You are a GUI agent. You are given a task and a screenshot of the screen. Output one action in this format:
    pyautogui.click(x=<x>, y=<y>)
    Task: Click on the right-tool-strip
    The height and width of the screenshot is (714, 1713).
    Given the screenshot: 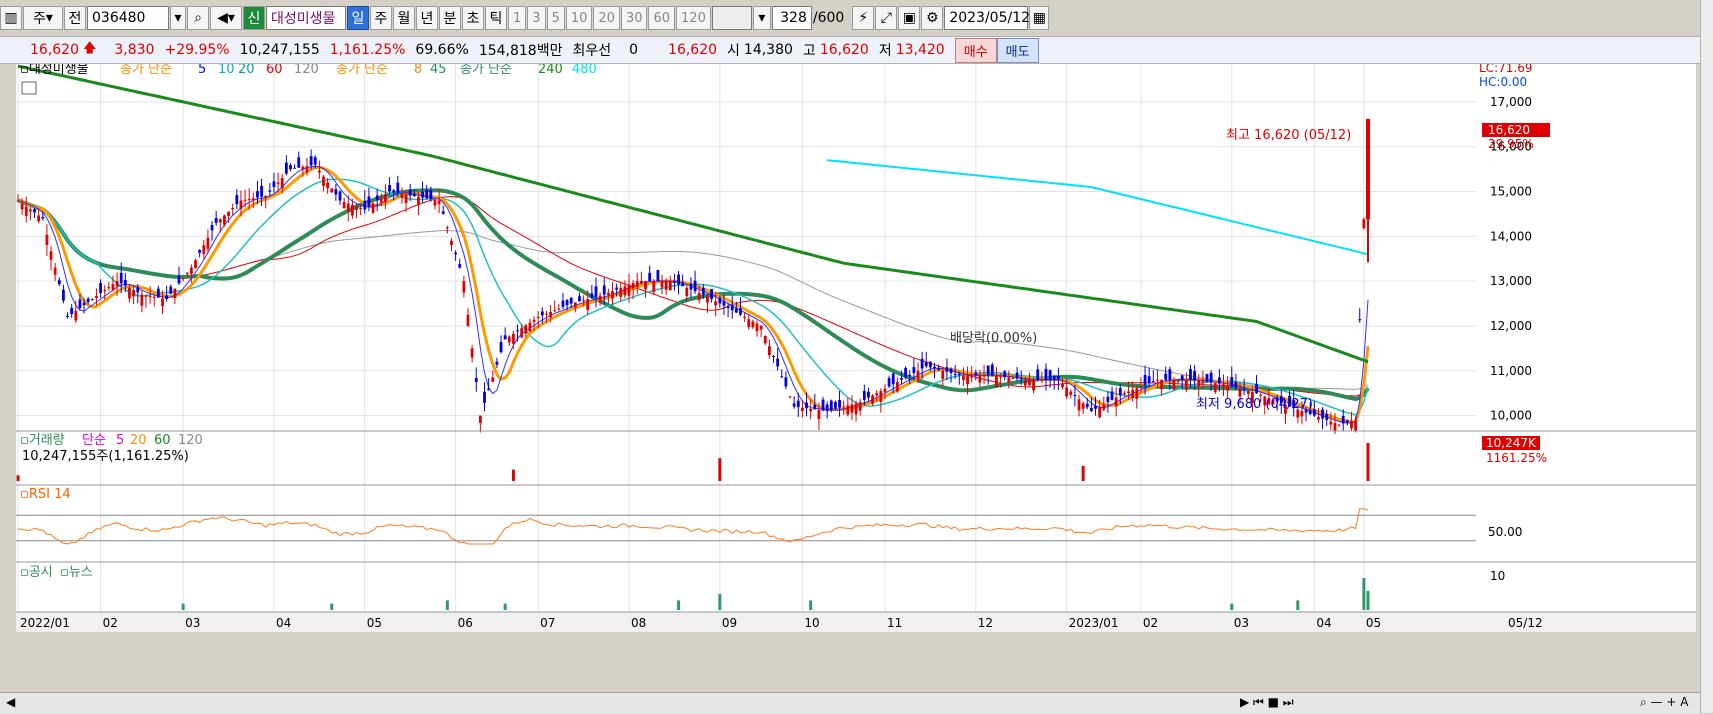 What is the action you would take?
    pyautogui.click(x=1706, y=356)
    